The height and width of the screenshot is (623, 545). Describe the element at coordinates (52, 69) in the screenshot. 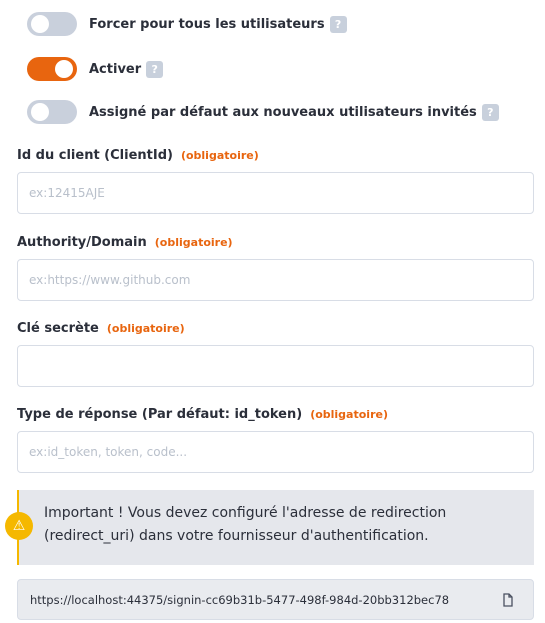

I see `activate-toggle` at that location.